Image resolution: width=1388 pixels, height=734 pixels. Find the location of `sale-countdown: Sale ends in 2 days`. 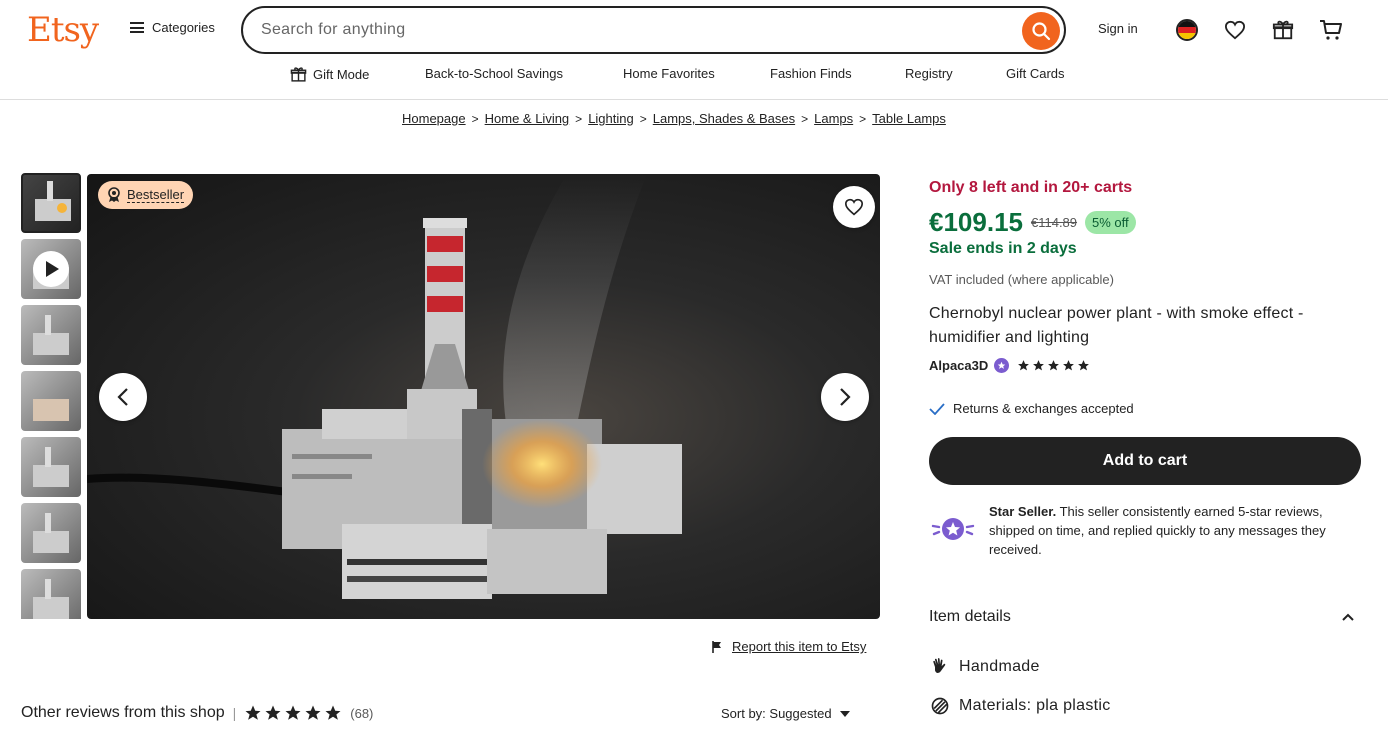

sale-countdown: Sale ends in 2 days is located at coordinates (1003, 248).